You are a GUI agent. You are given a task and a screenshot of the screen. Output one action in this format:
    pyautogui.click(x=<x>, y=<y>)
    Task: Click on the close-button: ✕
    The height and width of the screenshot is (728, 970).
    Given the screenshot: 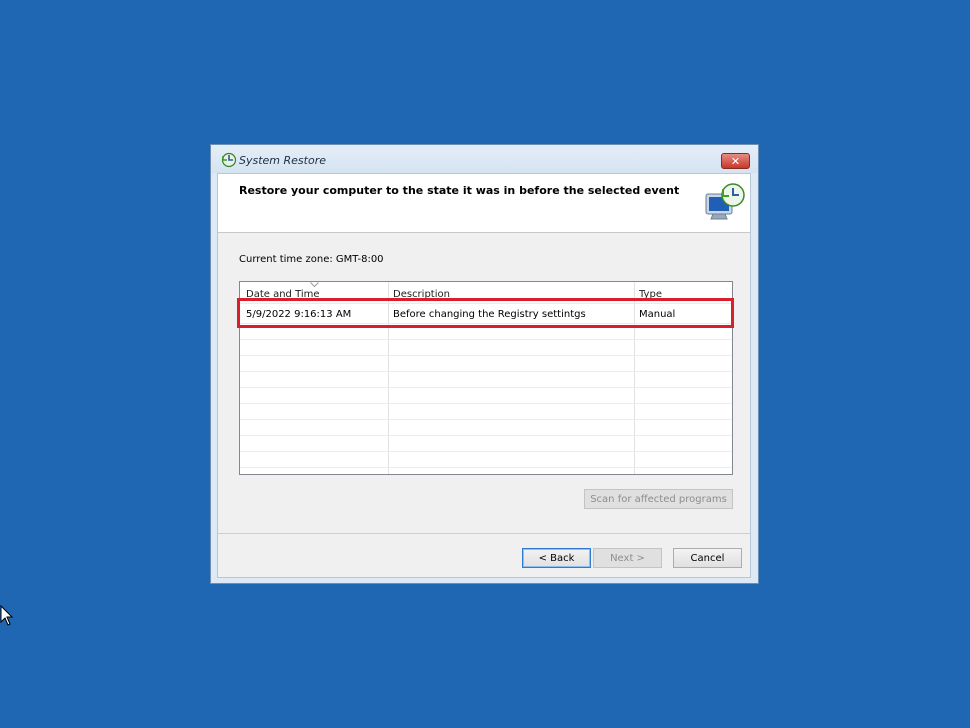 What is the action you would take?
    pyautogui.click(x=735, y=161)
    